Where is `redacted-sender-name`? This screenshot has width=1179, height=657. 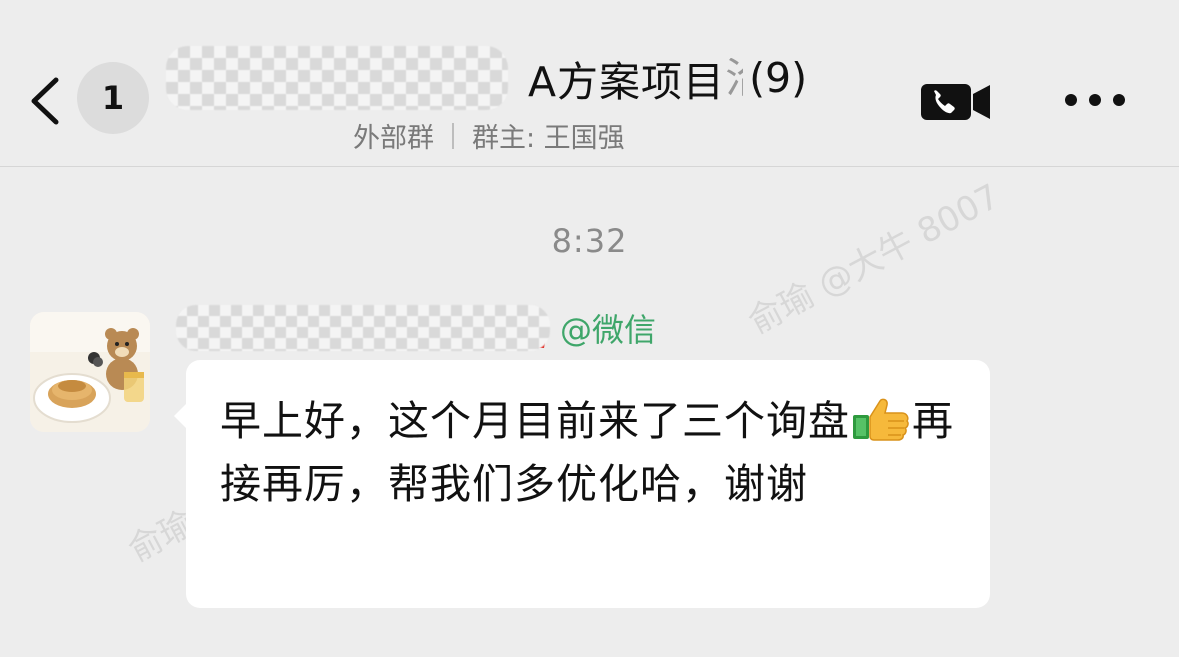 redacted-sender-name is located at coordinates (363, 328).